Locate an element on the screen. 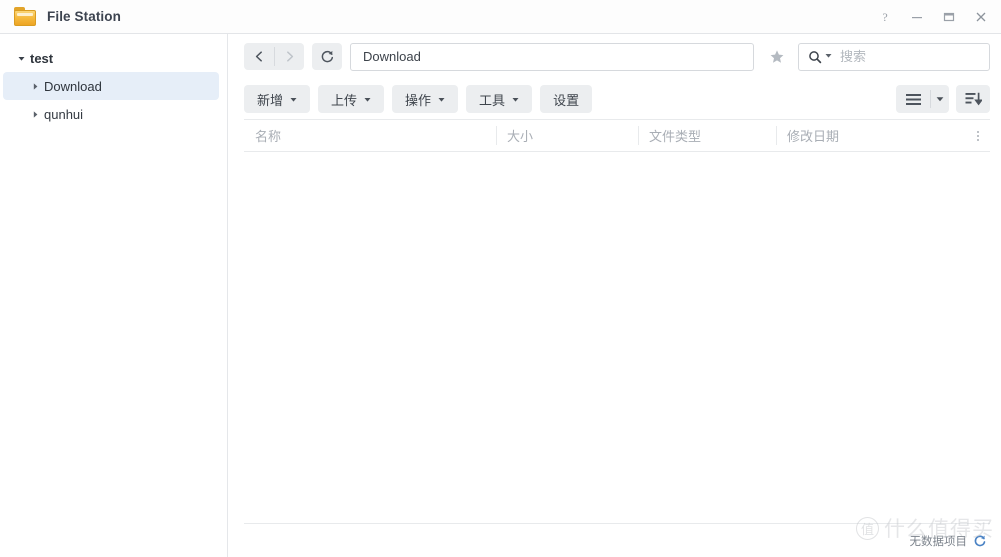 The width and height of the screenshot is (1001, 557). search-field is located at coordinates (894, 56).